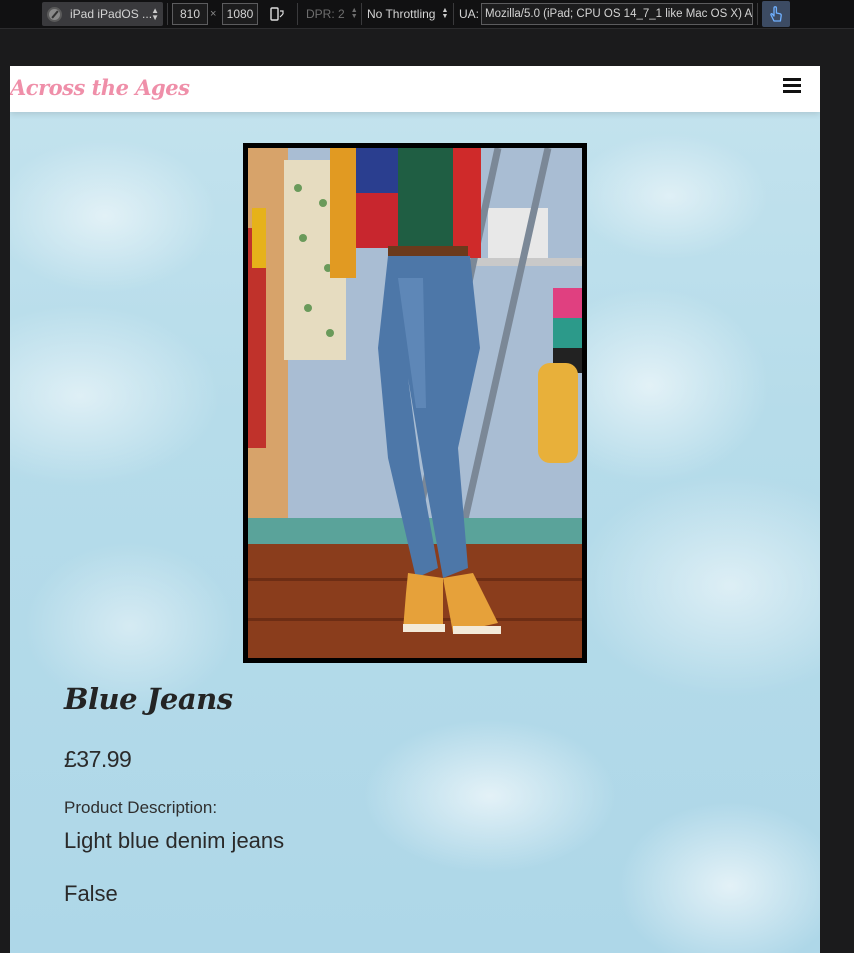 Image resolution: width=854 pixels, height=953 pixels. I want to click on dpr-select: DPR: 2 ▲ ▼, so click(332, 14).